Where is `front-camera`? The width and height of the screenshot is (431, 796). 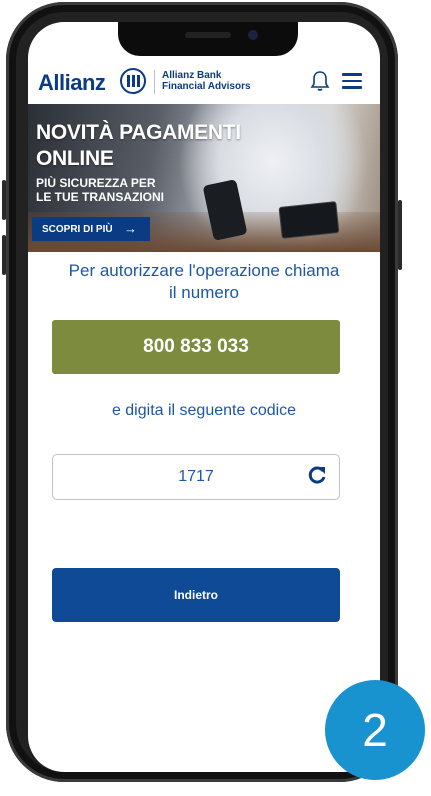 front-camera is located at coordinates (253, 35).